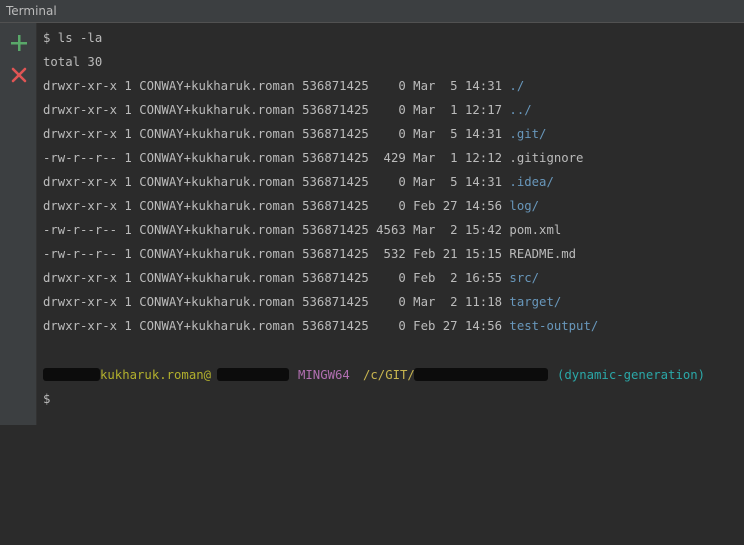 The height and width of the screenshot is (545, 744). I want to click on total-line: total 30, so click(73, 62).